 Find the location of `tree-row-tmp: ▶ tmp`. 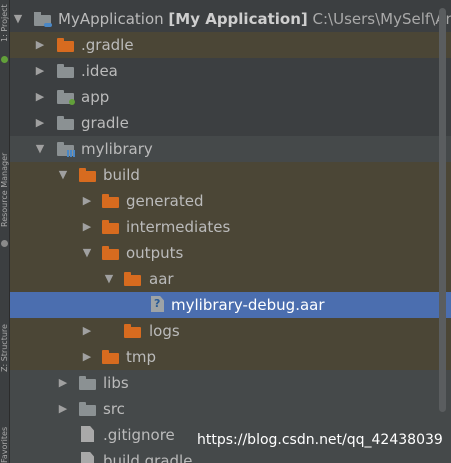

tree-row-tmp: ▶ tmp is located at coordinates (230, 357).